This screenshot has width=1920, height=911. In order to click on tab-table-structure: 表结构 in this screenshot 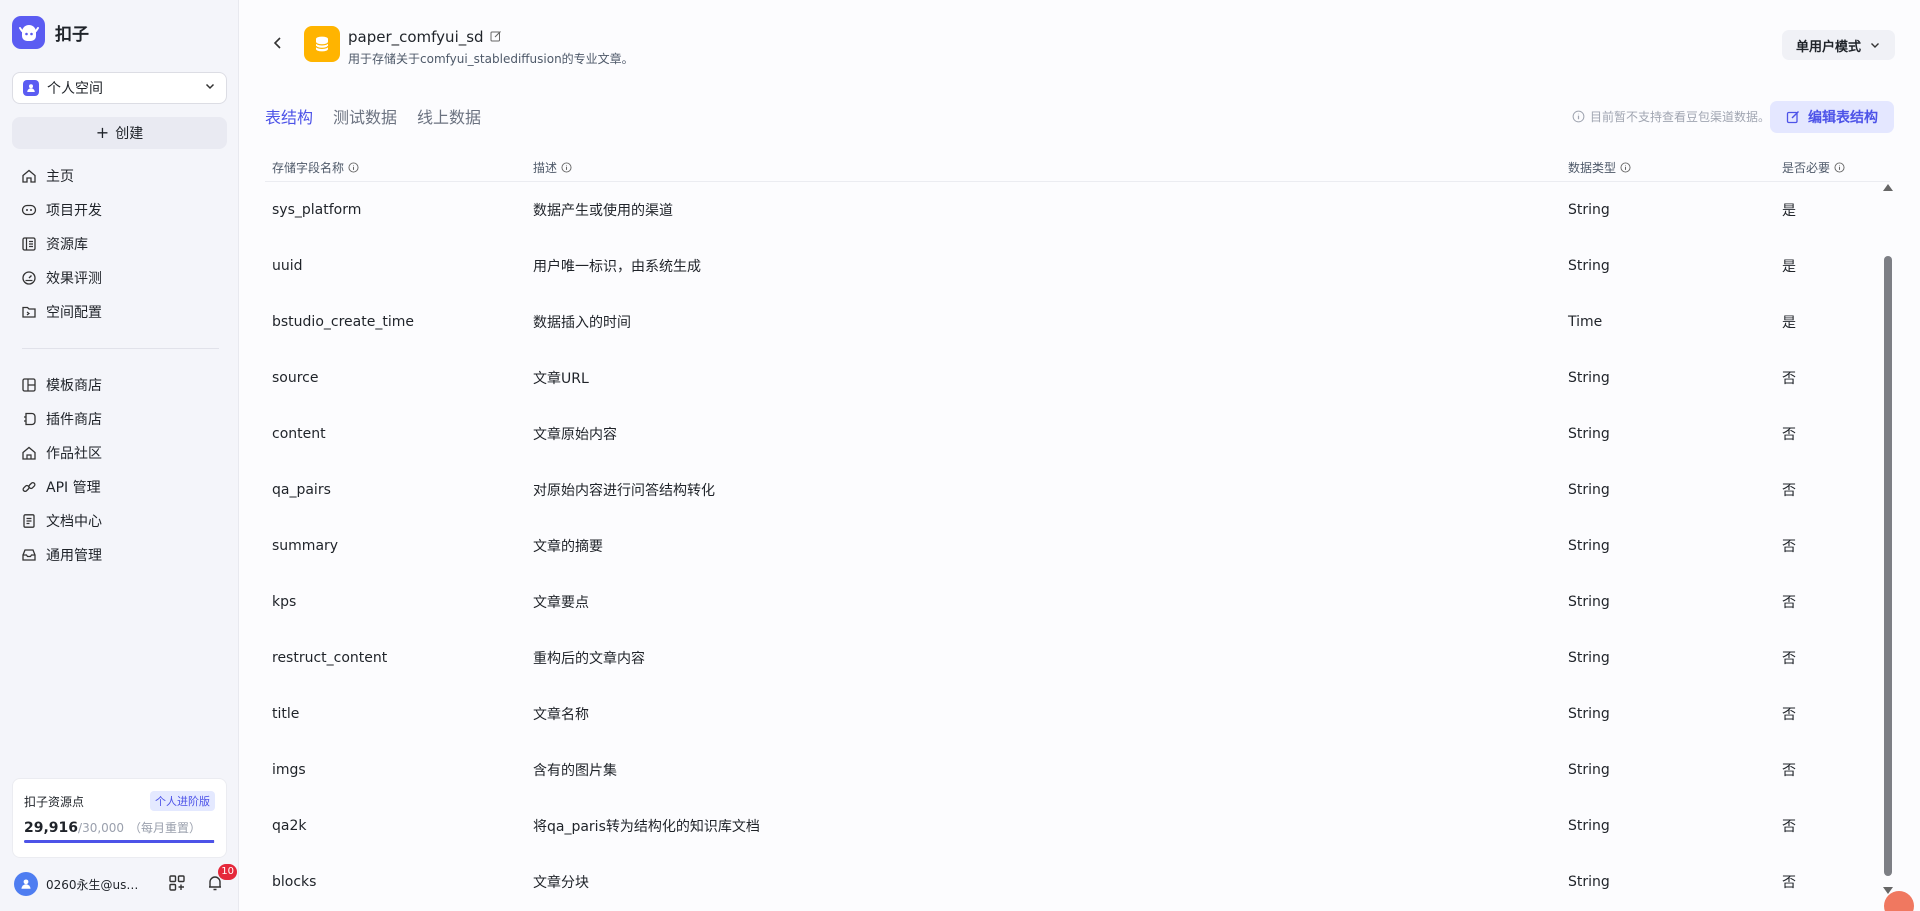, I will do `click(289, 119)`.